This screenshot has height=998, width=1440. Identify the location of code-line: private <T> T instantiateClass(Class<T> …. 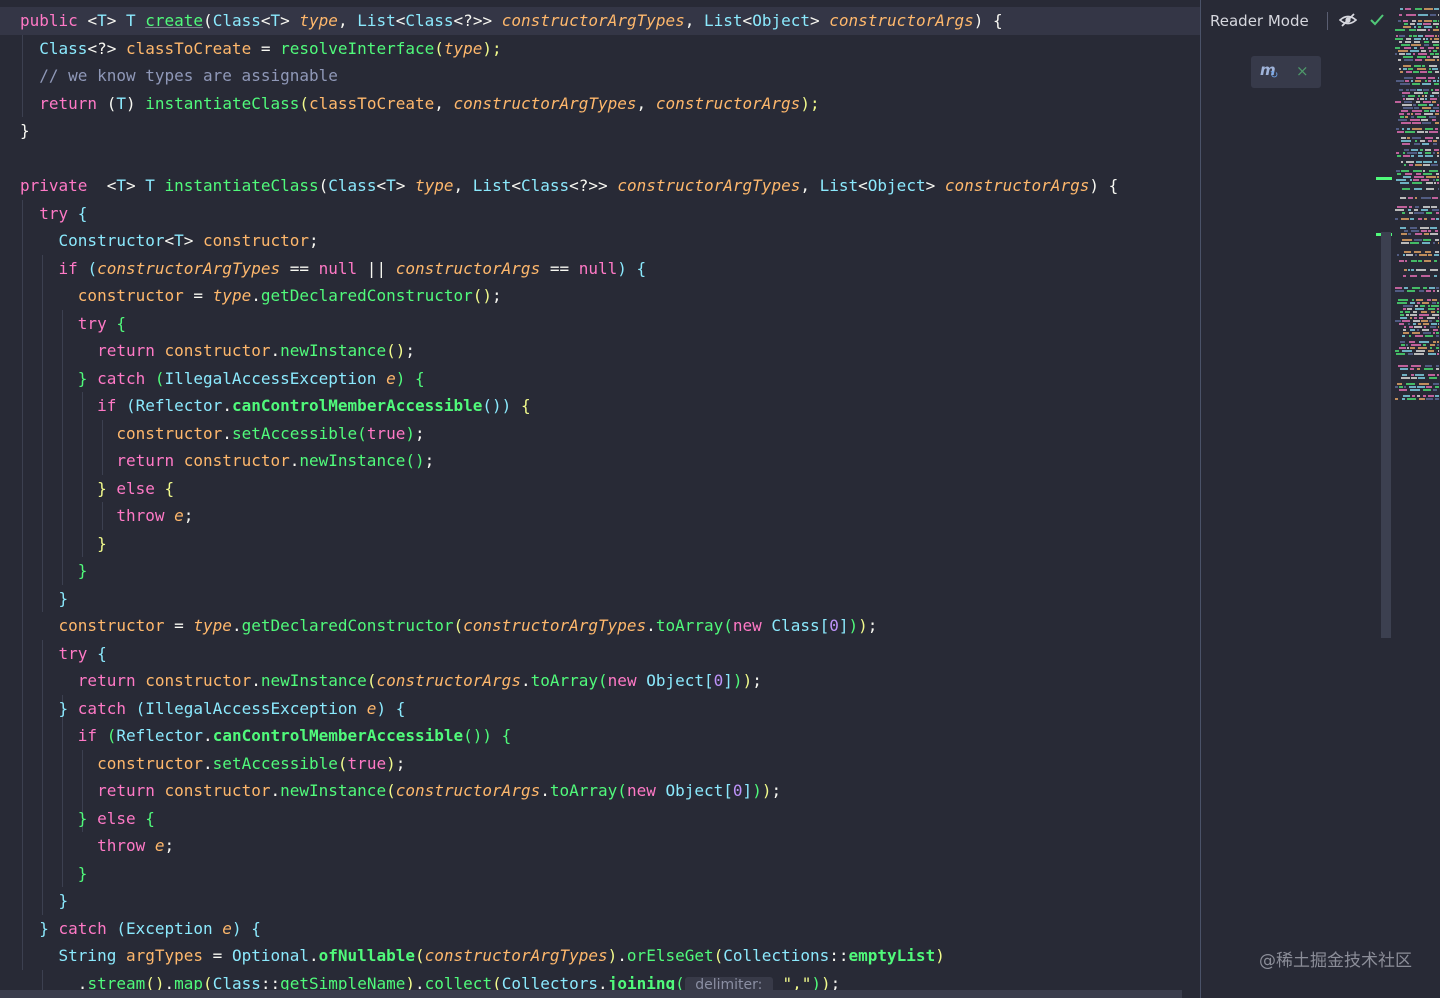
(559, 186).